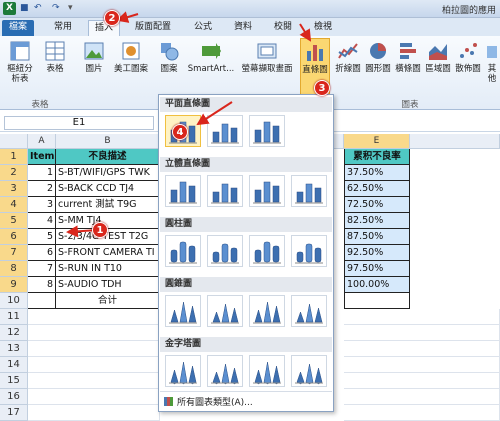  What do you see at coordinates (42, 173) in the screenshot?
I see `cell-item: 1` at bounding box center [42, 173].